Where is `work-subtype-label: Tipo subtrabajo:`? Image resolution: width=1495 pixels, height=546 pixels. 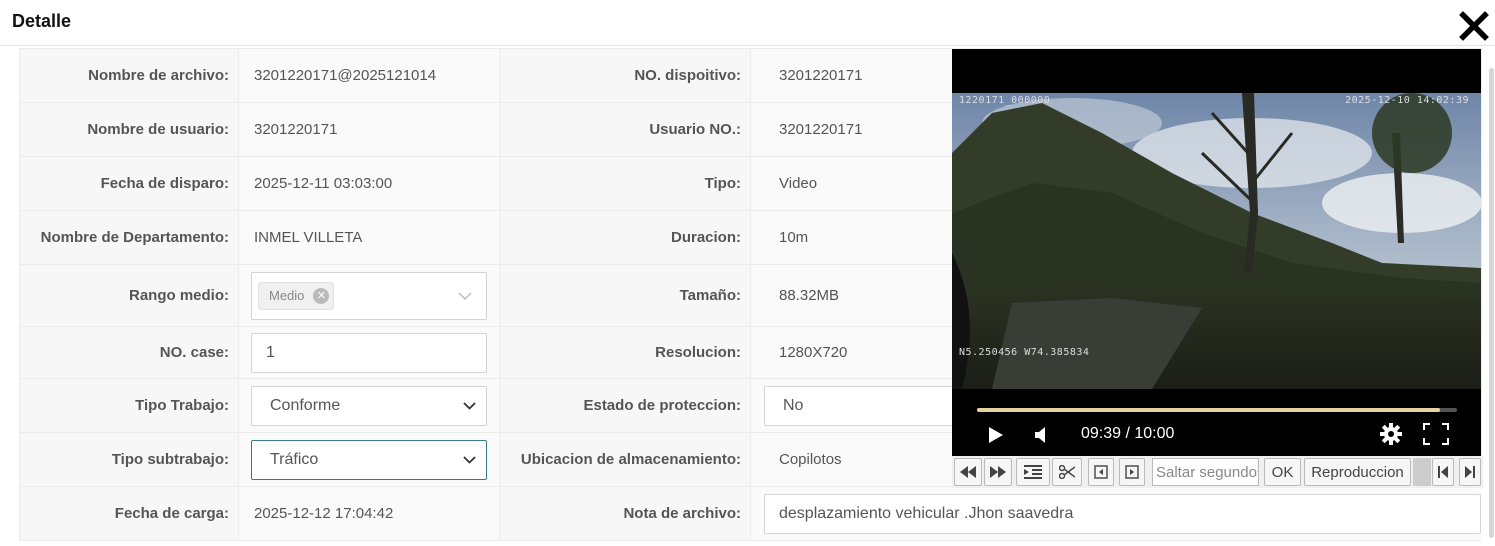
work-subtype-label: Tipo subtrabajo: is located at coordinates (129, 459).